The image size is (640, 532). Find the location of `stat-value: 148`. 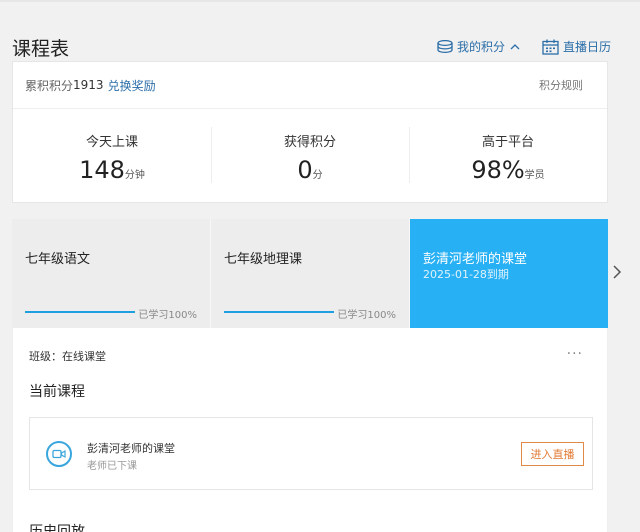

stat-value: 148 is located at coordinates (102, 170).